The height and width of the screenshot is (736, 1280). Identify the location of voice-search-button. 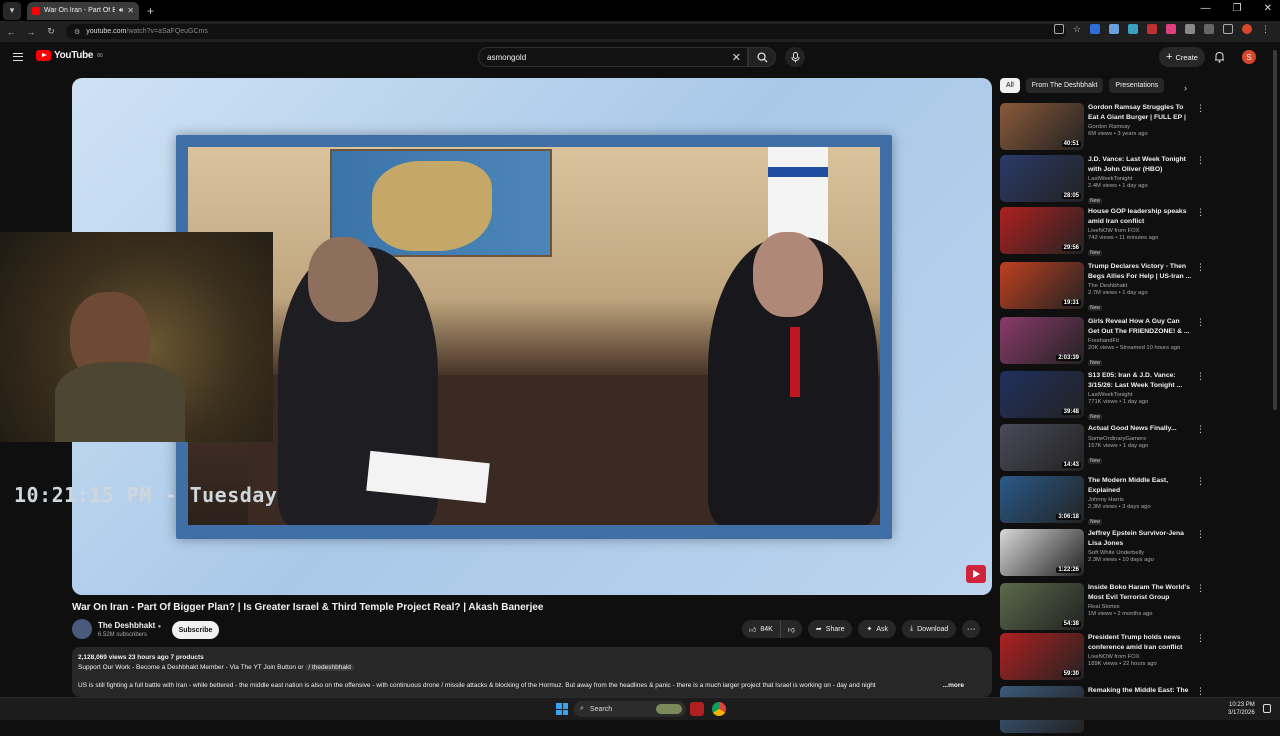
(795, 57).